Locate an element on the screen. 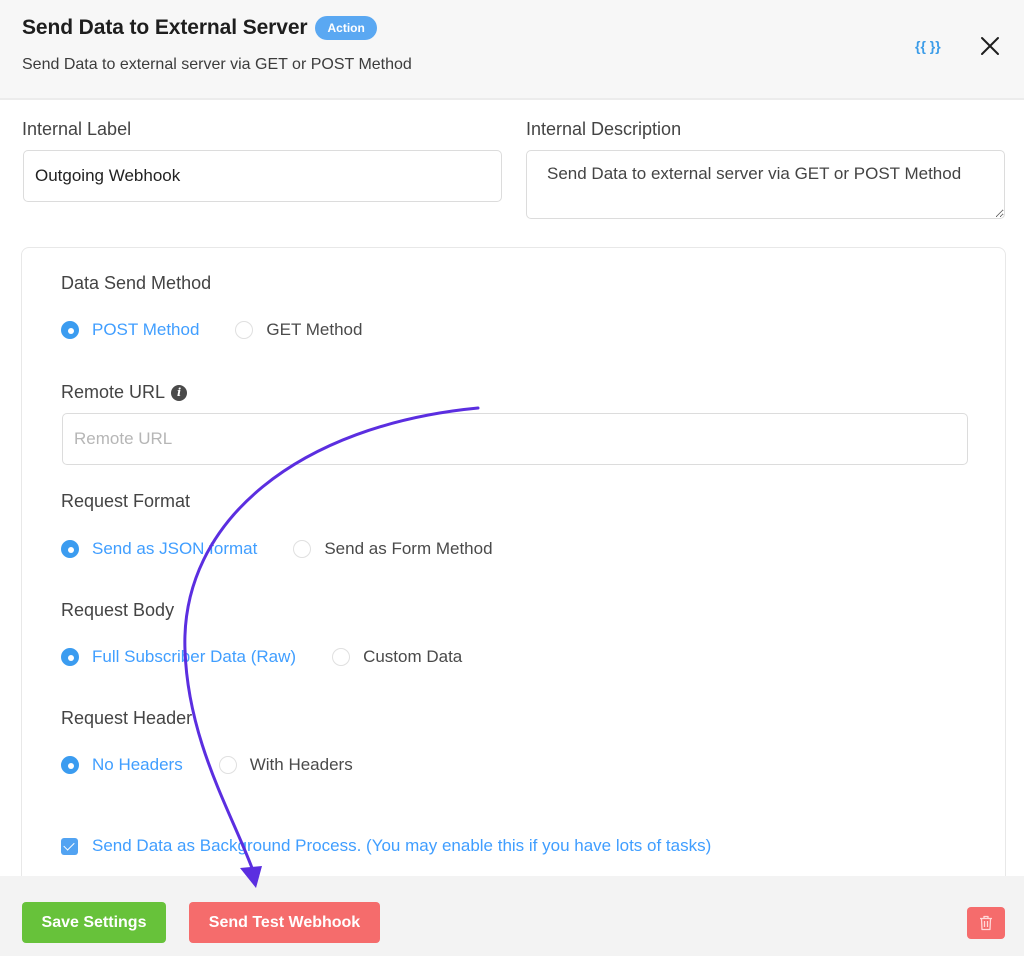  delete-button is located at coordinates (986, 923).